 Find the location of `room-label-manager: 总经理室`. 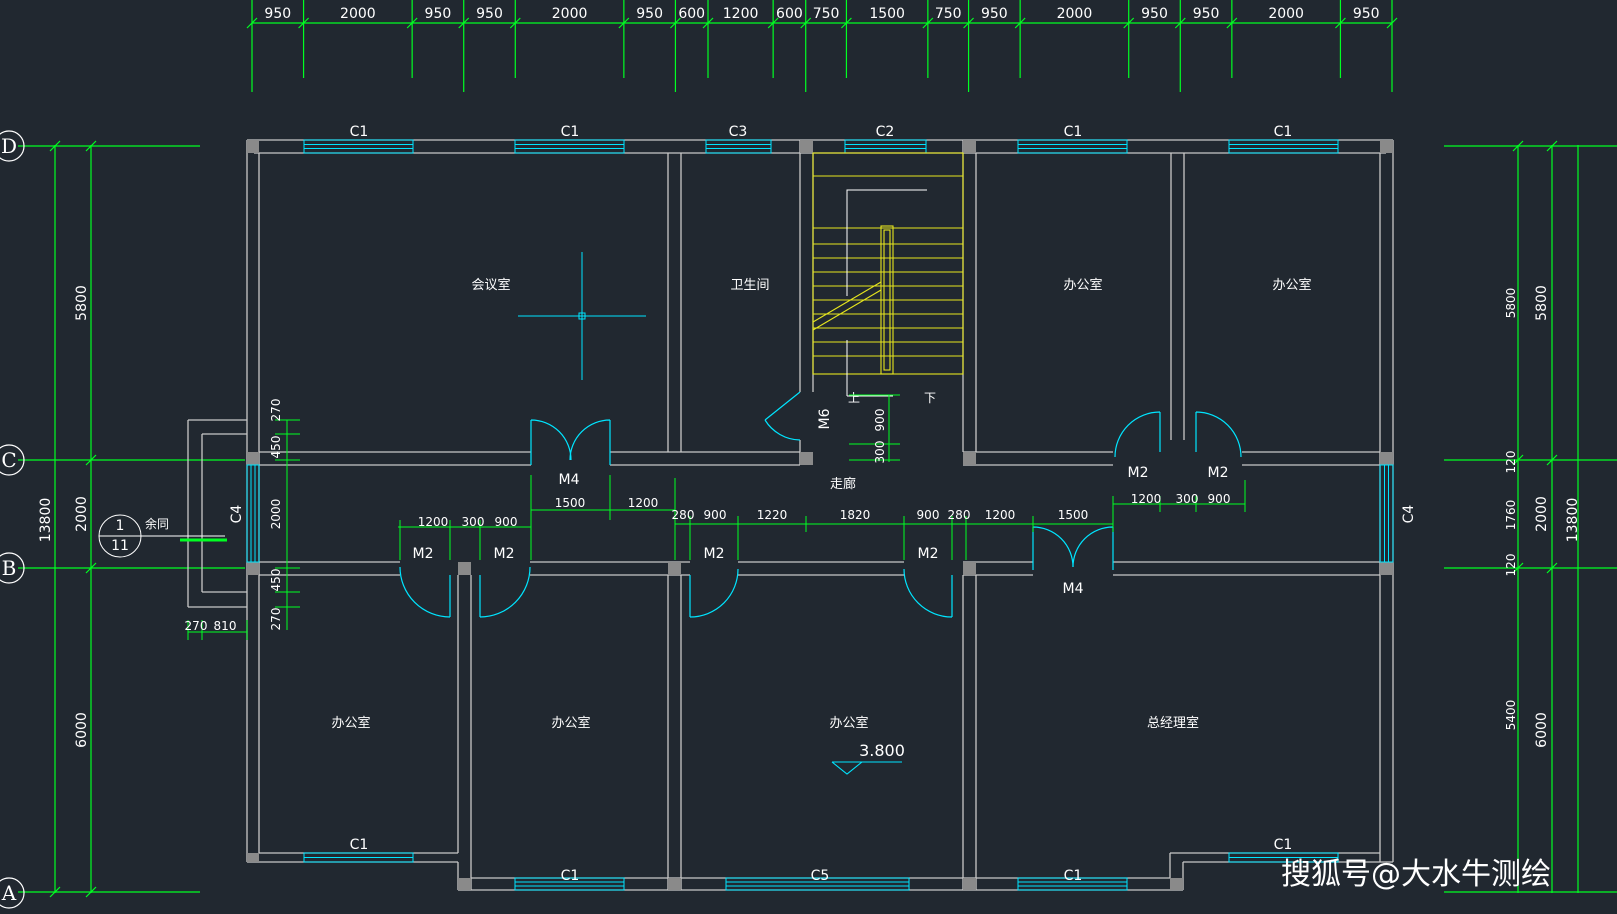

room-label-manager: 总经理室 is located at coordinates (1173, 723).